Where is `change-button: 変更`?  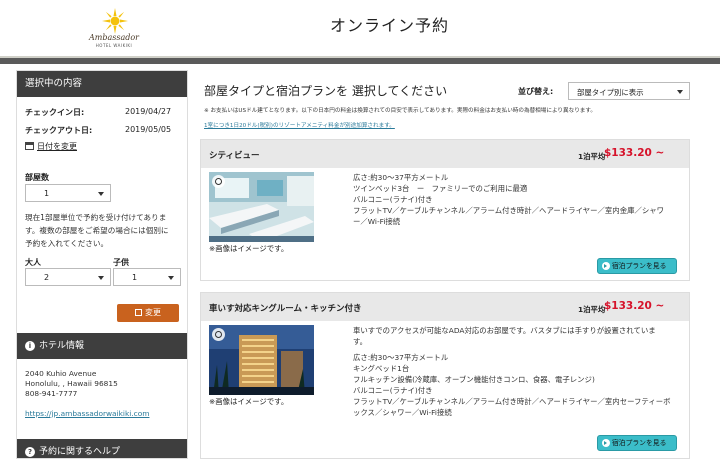
change-button: 変更 is located at coordinates (148, 313).